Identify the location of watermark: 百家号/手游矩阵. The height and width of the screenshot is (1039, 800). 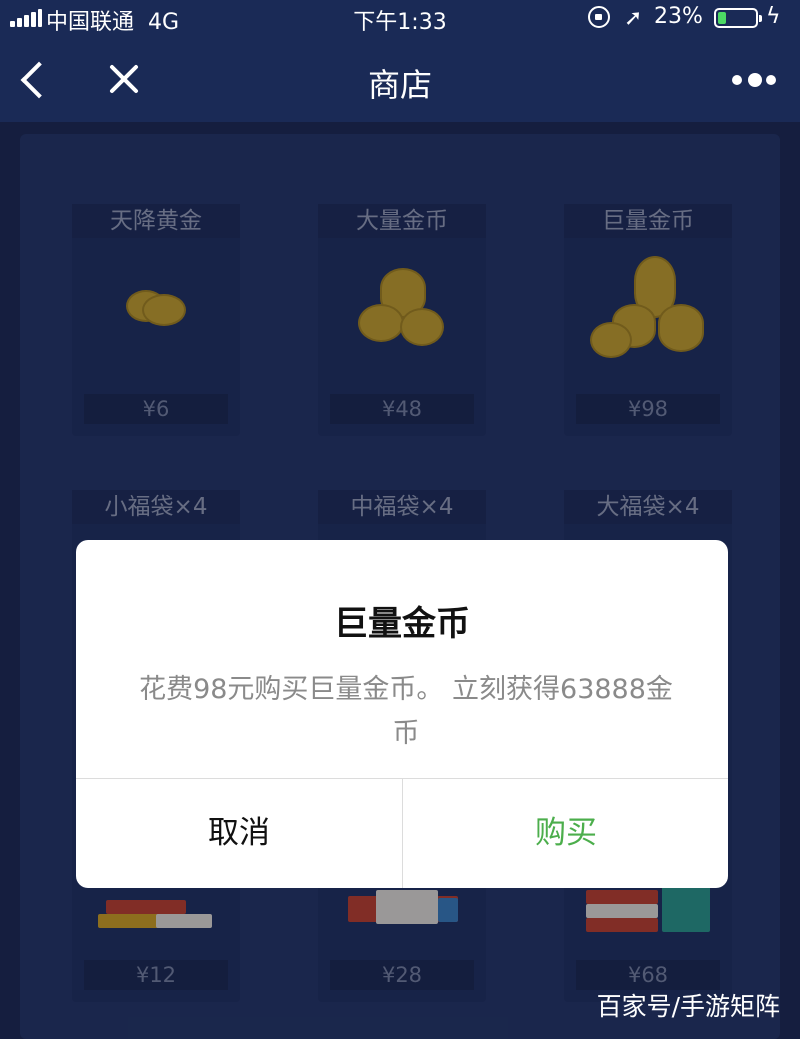
(688, 1006).